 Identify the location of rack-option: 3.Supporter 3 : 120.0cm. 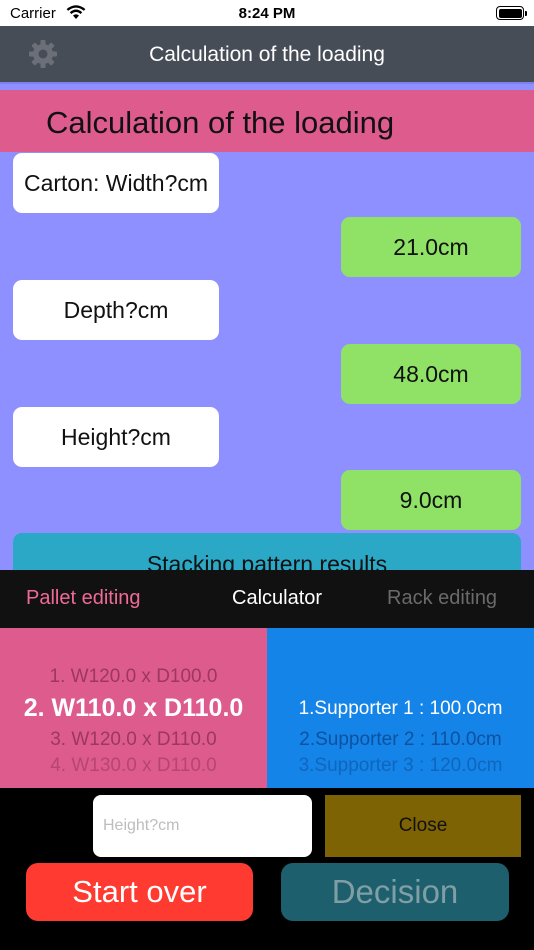
(400, 766).